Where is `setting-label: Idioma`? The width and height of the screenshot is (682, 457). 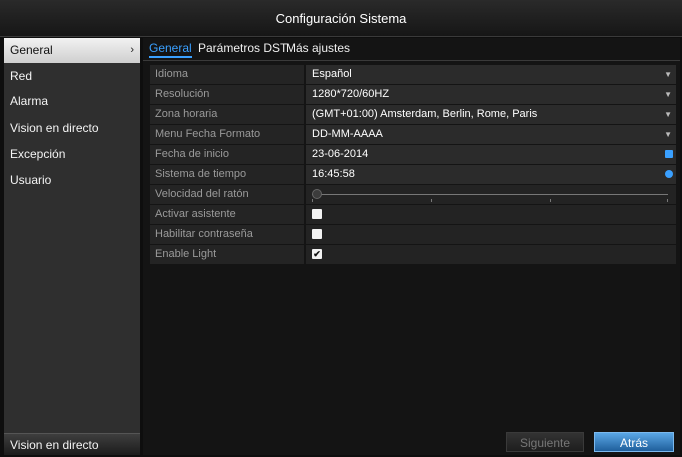 setting-label: Idioma is located at coordinates (227, 74).